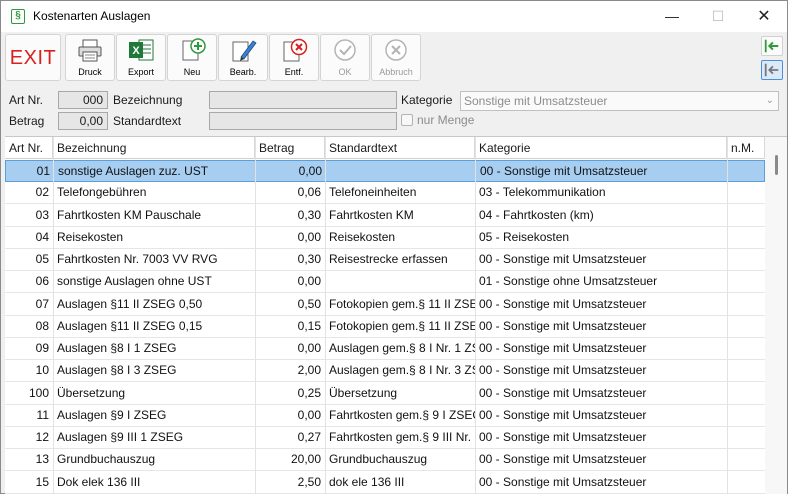  Describe the element at coordinates (400, 148) in the screenshot. I see `header-standardtext: Standardtext` at that location.